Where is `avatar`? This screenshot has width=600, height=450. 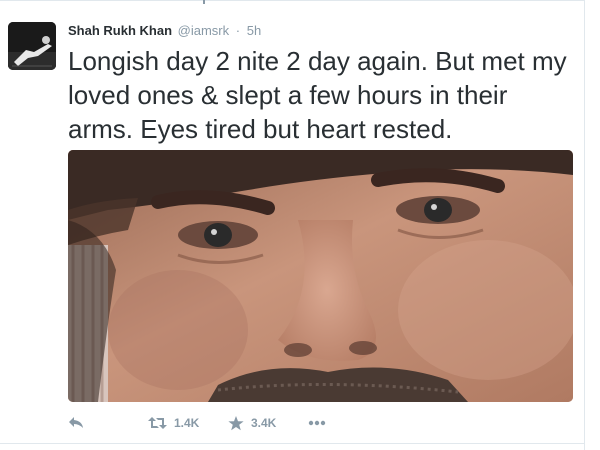 avatar is located at coordinates (32, 46).